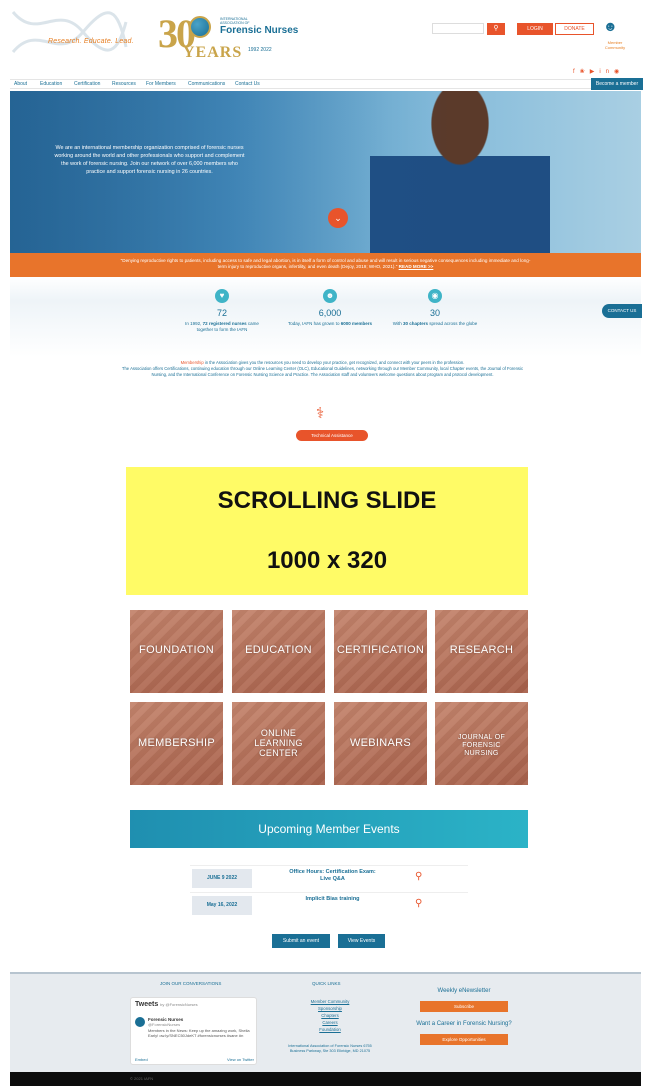 The height and width of the screenshot is (1086, 645). What do you see at coordinates (481, 743) in the screenshot?
I see `tile-journal: JOURNAL OF FORENSIC NURSING` at bounding box center [481, 743].